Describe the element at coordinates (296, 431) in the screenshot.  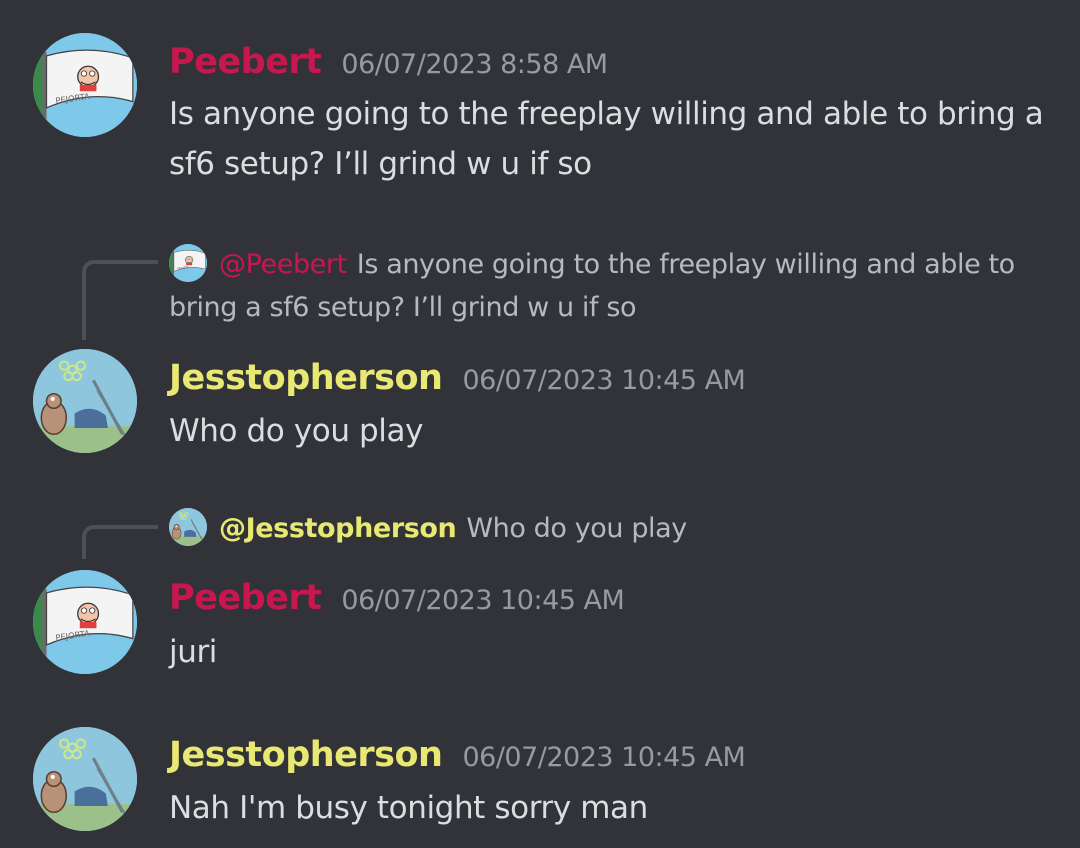
I see `message-text: Who do you play` at that location.